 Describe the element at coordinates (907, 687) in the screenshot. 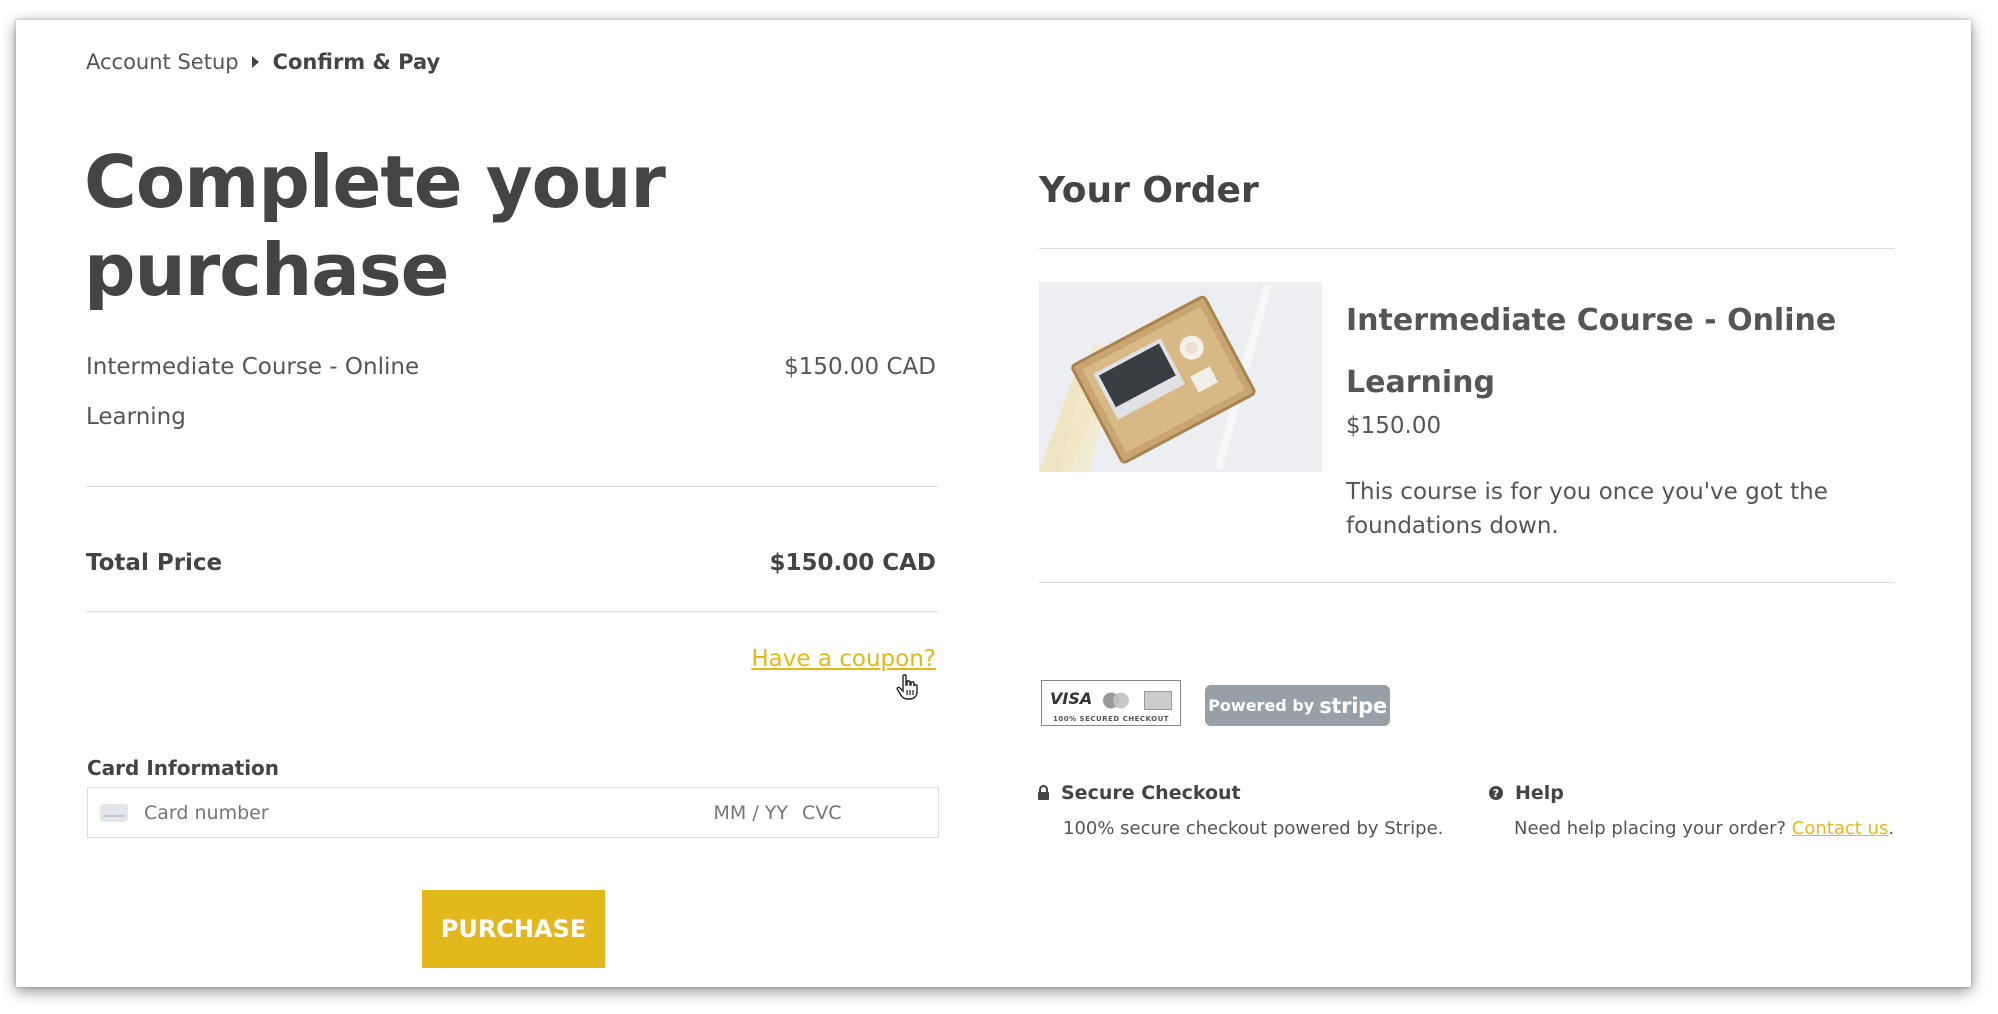

I see `hand-cursor-icon` at that location.